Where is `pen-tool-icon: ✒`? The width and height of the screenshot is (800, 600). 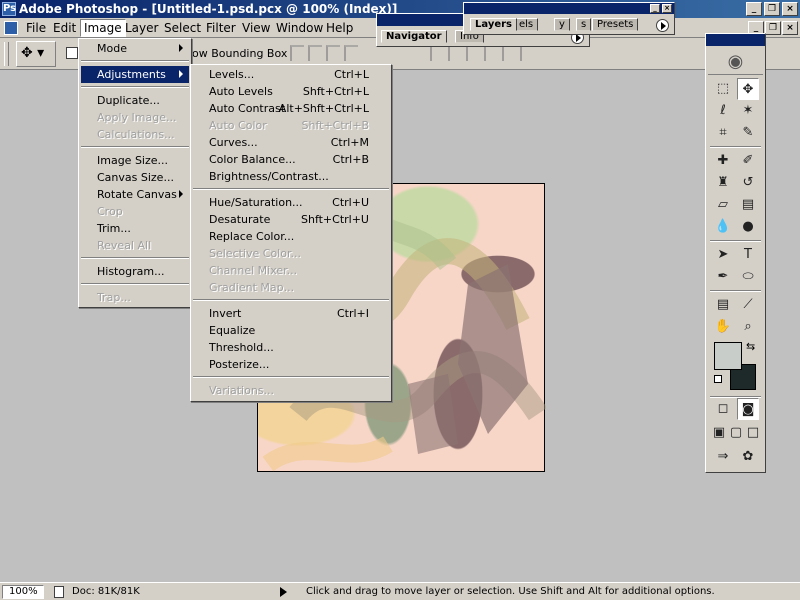
pen-tool-icon: ✒ is located at coordinates (723, 277).